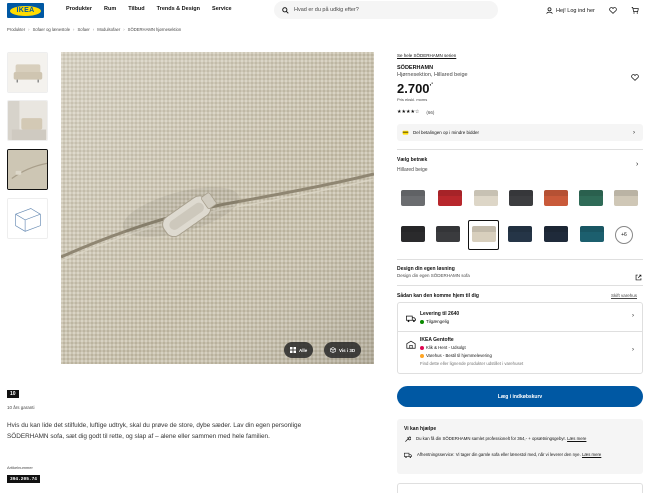  I want to click on color-value: Hillared beige, so click(412, 170).